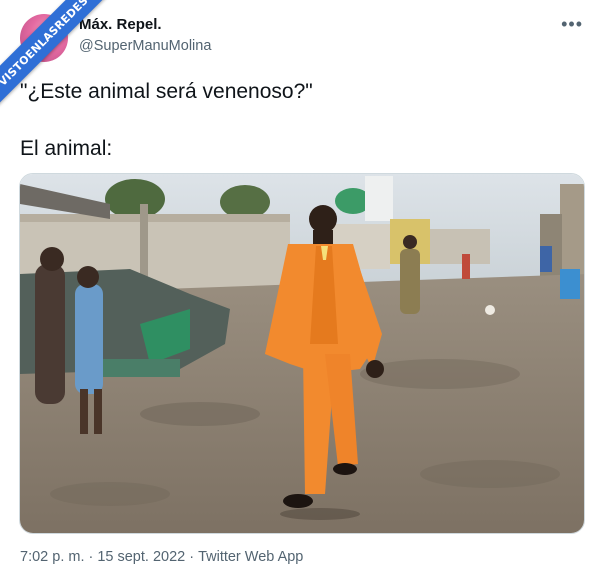  I want to click on watermark: VISTOENLASREDES, so click(60, 60).